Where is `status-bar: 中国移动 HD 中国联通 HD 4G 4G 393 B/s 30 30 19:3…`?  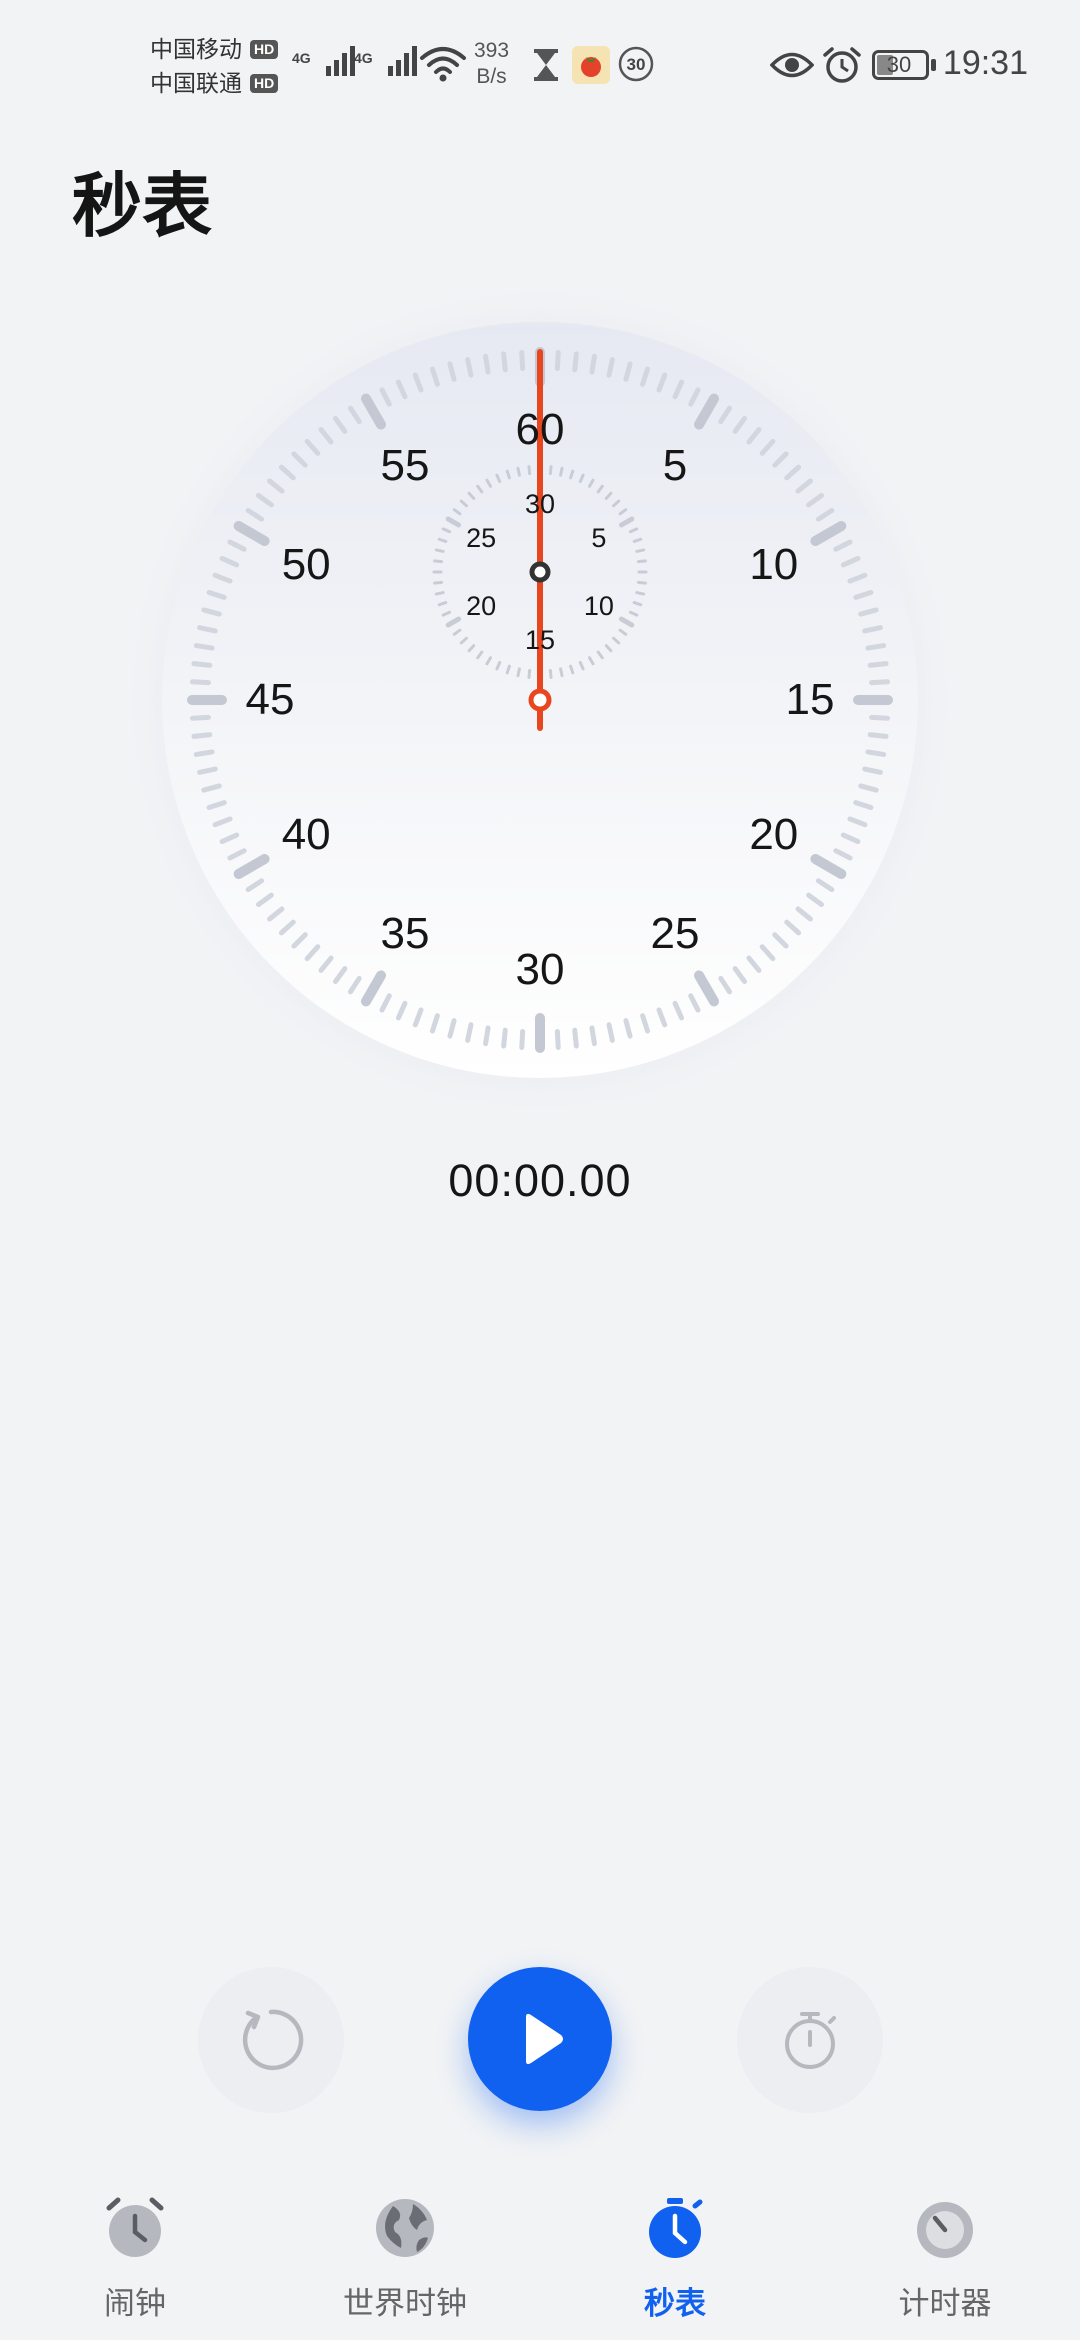
status-bar: 中国移动 HD 中国联通 HD 4G 4G 393 B/s 30 30 19:3… is located at coordinates (540, 60).